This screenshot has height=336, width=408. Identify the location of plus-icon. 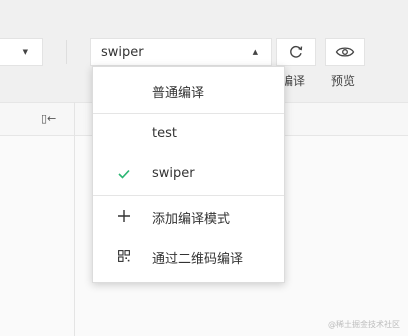
(124, 216).